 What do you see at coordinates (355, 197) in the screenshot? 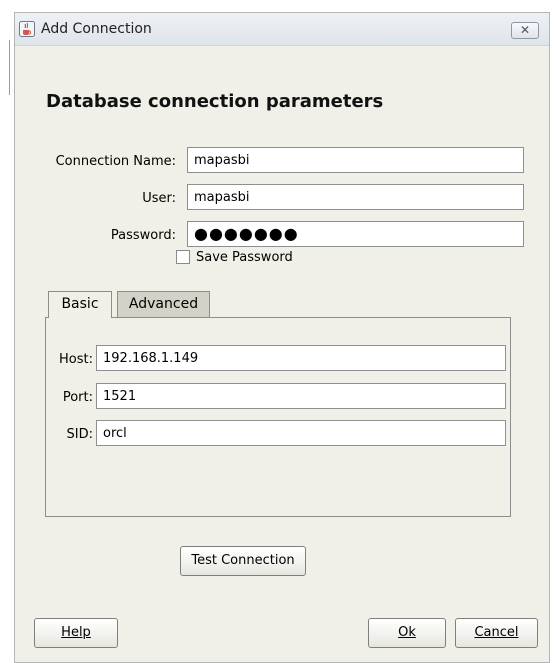
I see `user-input` at bounding box center [355, 197].